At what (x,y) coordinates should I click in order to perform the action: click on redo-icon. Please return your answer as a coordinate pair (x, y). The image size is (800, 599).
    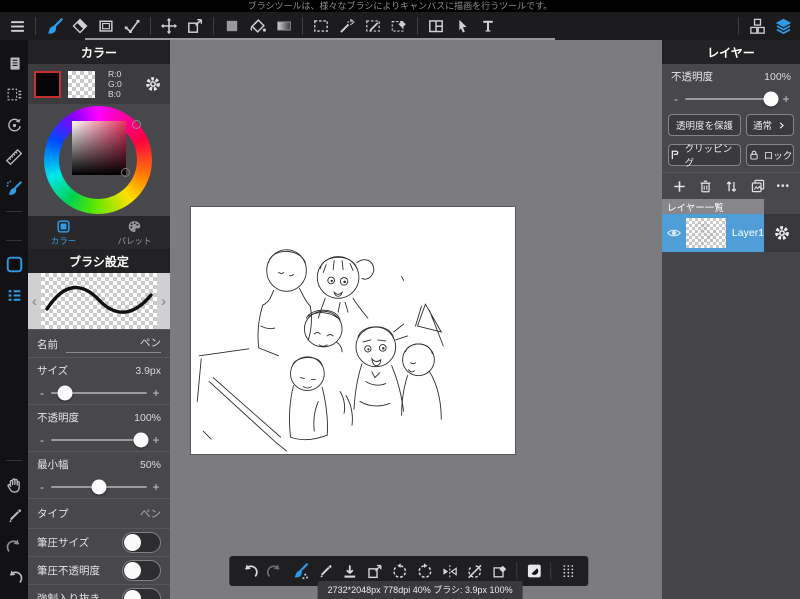
    Looking at the image, I should click on (12, 545).